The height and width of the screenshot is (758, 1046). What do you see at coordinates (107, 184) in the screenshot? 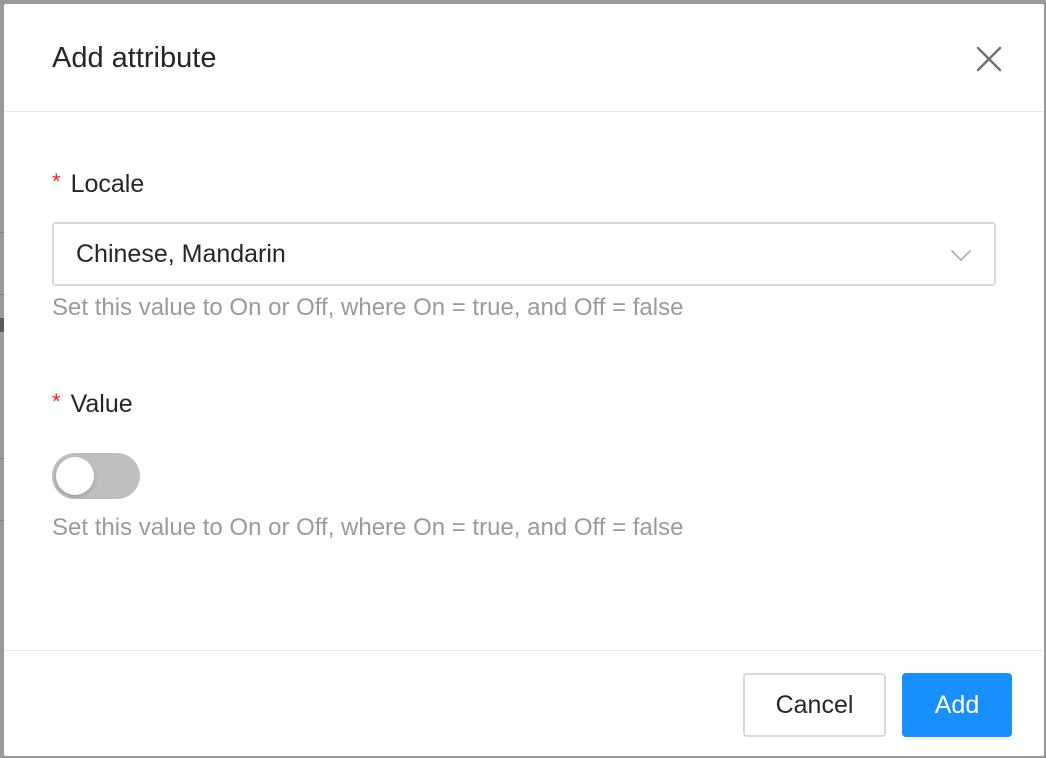
I see `locale-label-text: Locale` at bounding box center [107, 184].